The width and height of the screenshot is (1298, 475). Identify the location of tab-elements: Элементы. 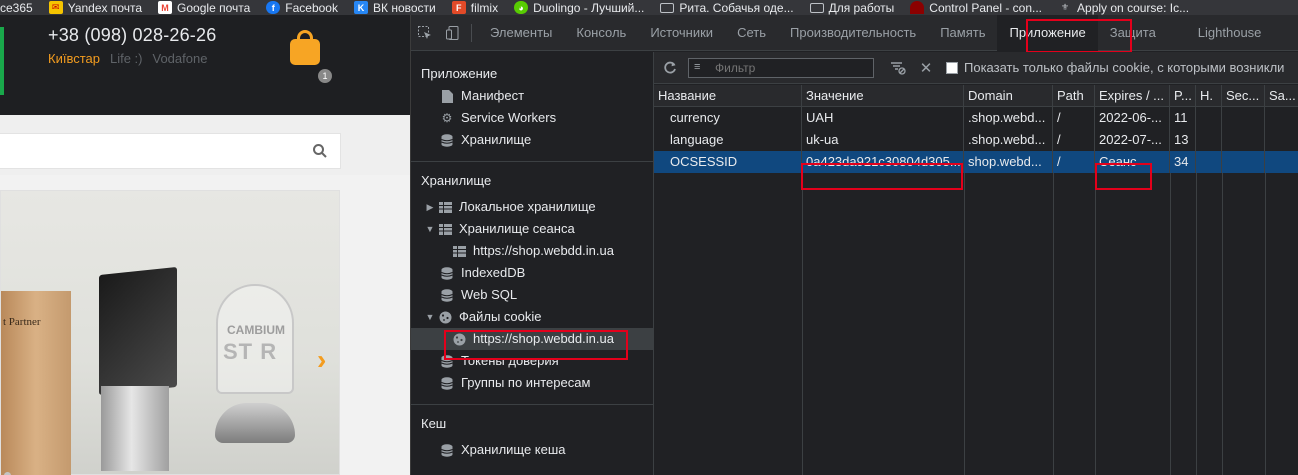
(521, 33).